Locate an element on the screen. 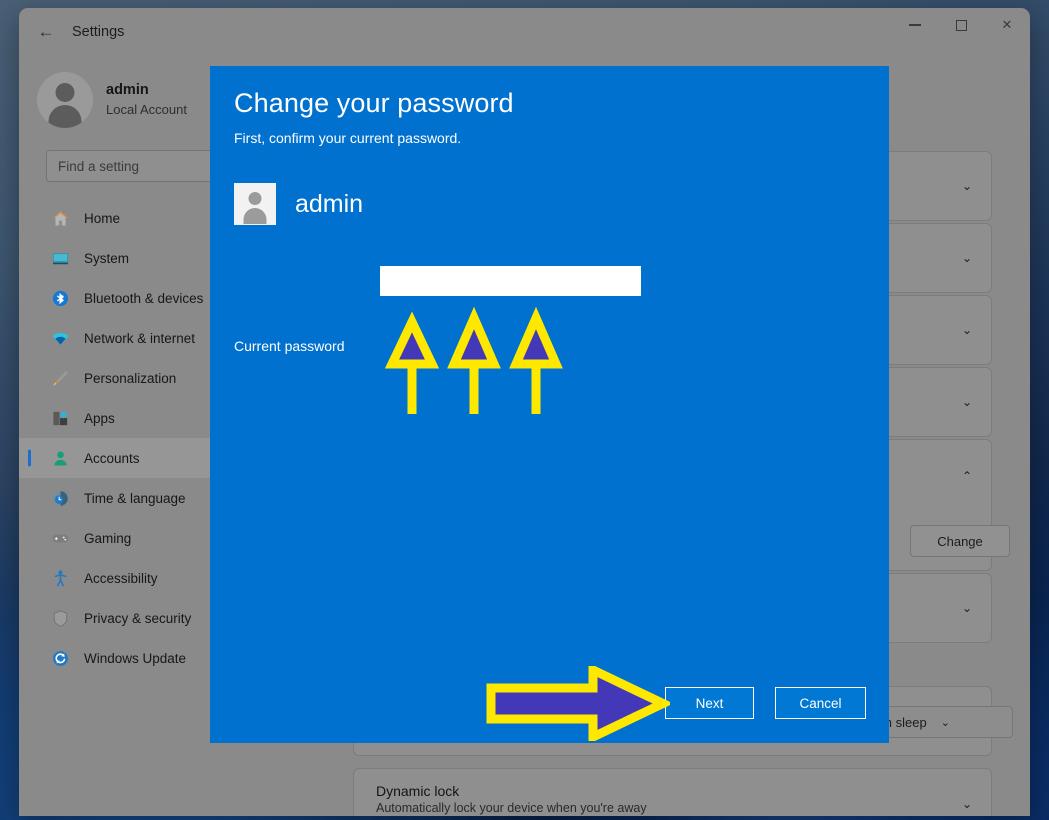 The width and height of the screenshot is (1049, 820). sidebar-item-accounts: Accounts is located at coordinates (128, 458).